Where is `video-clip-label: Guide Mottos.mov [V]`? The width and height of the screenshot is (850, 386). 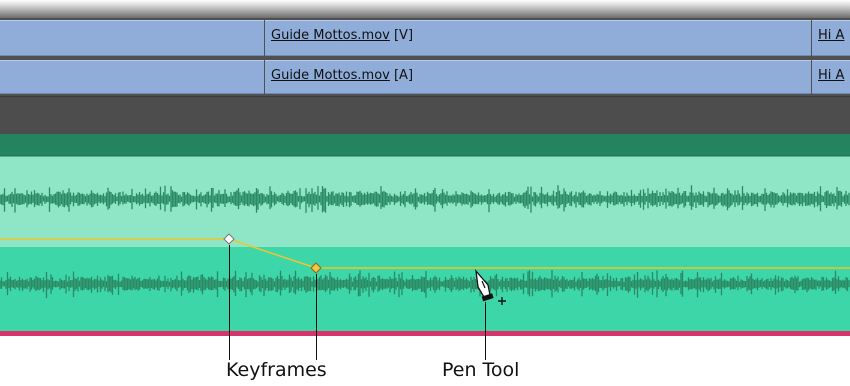
video-clip-label: Guide Mottos.mov [V] is located at coordinates (342, 35).